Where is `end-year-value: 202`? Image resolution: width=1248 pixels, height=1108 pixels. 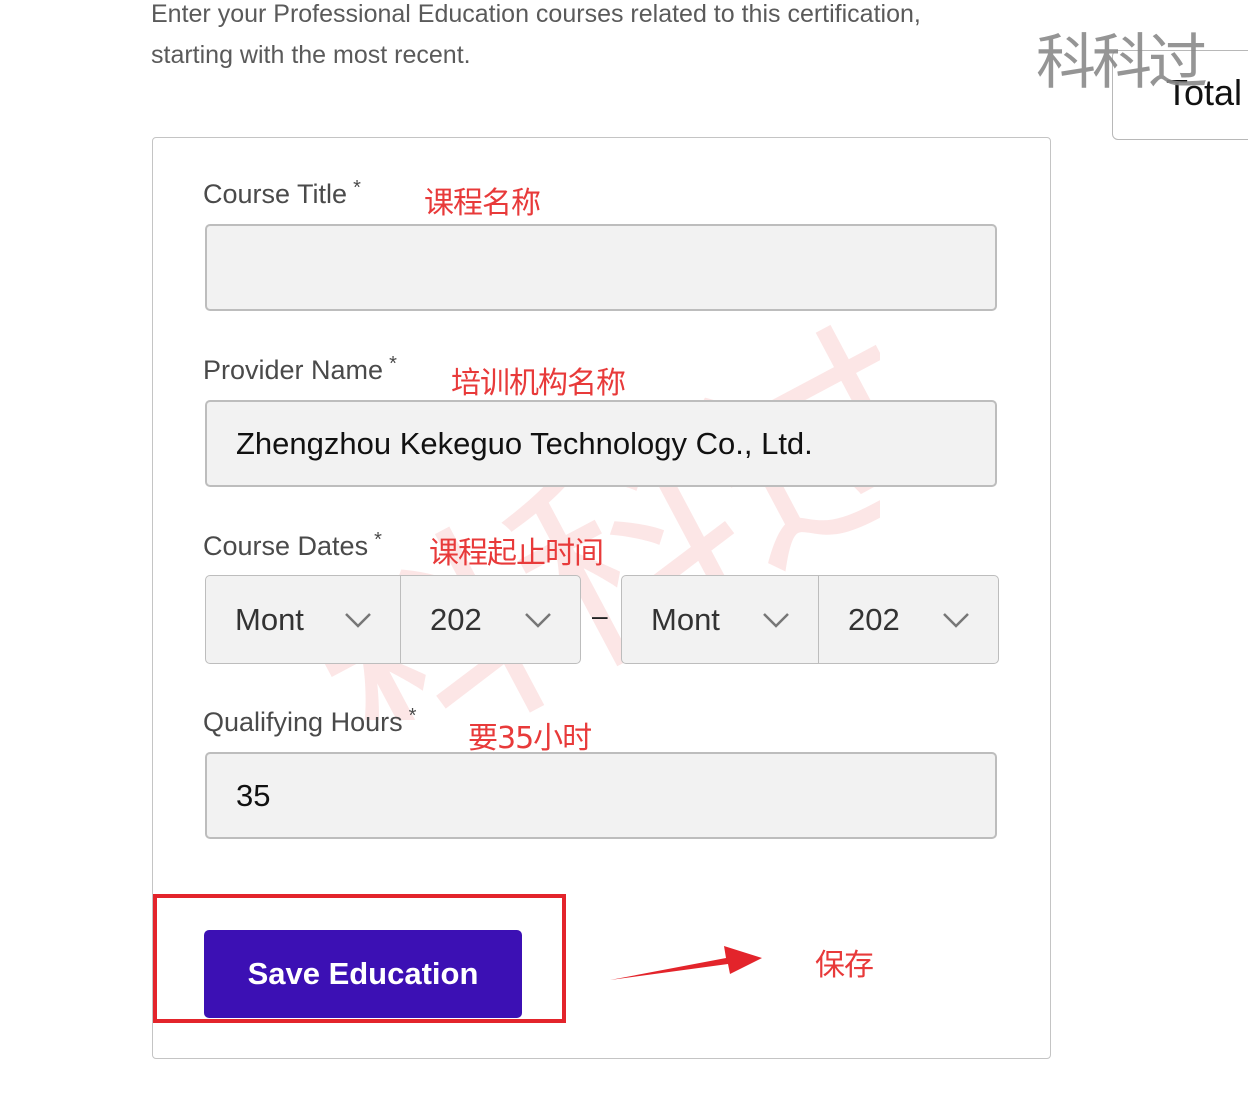
end-year-value: 202 is located at coordinates (874, 619).